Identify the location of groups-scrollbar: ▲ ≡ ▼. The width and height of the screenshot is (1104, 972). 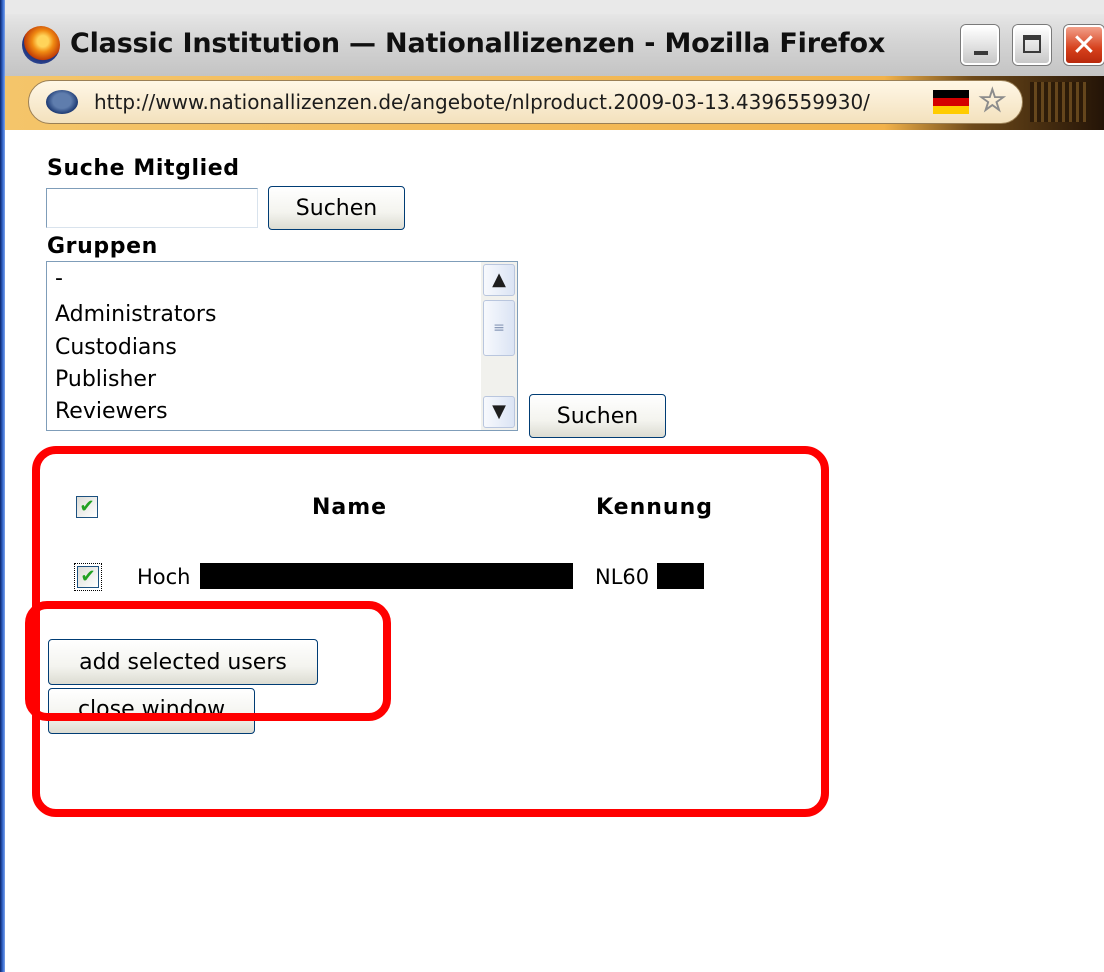
(499, 346).